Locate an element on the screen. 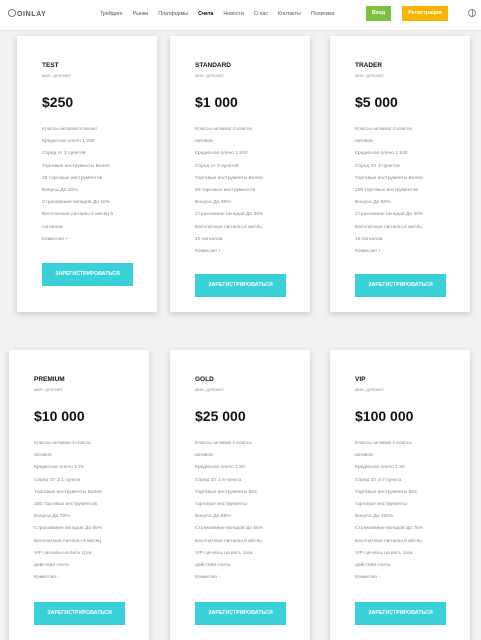 Image resolution: width=481 pixels, height=640 pixels. plan-price: $100 000 is located at coordinates (384, 416).